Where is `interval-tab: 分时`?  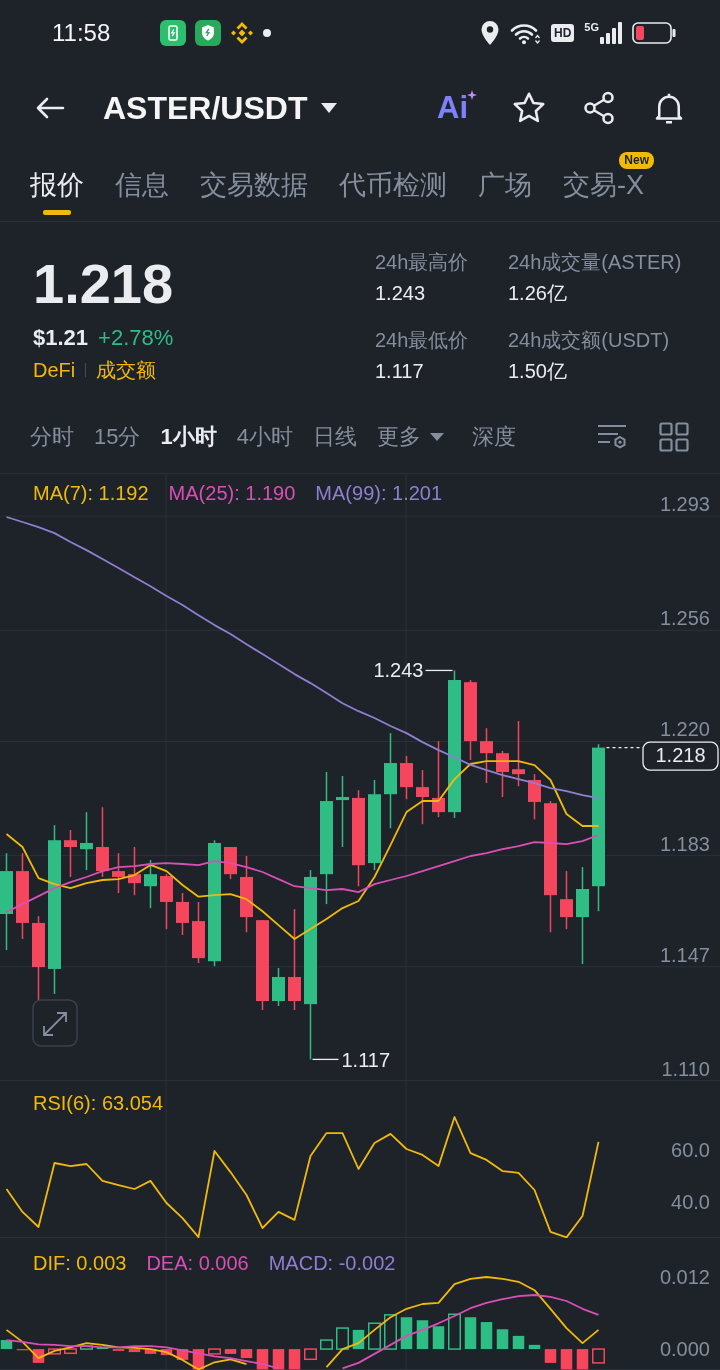 interval-tab: 分时 is located at coordinates (52, 436).